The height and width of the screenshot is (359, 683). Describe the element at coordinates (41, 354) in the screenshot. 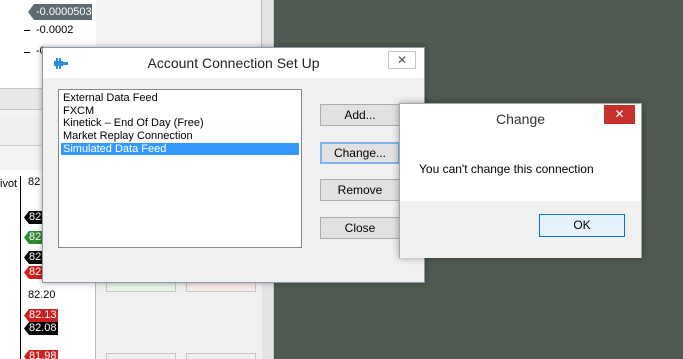

I see `price-tag: 81.98` at that location.